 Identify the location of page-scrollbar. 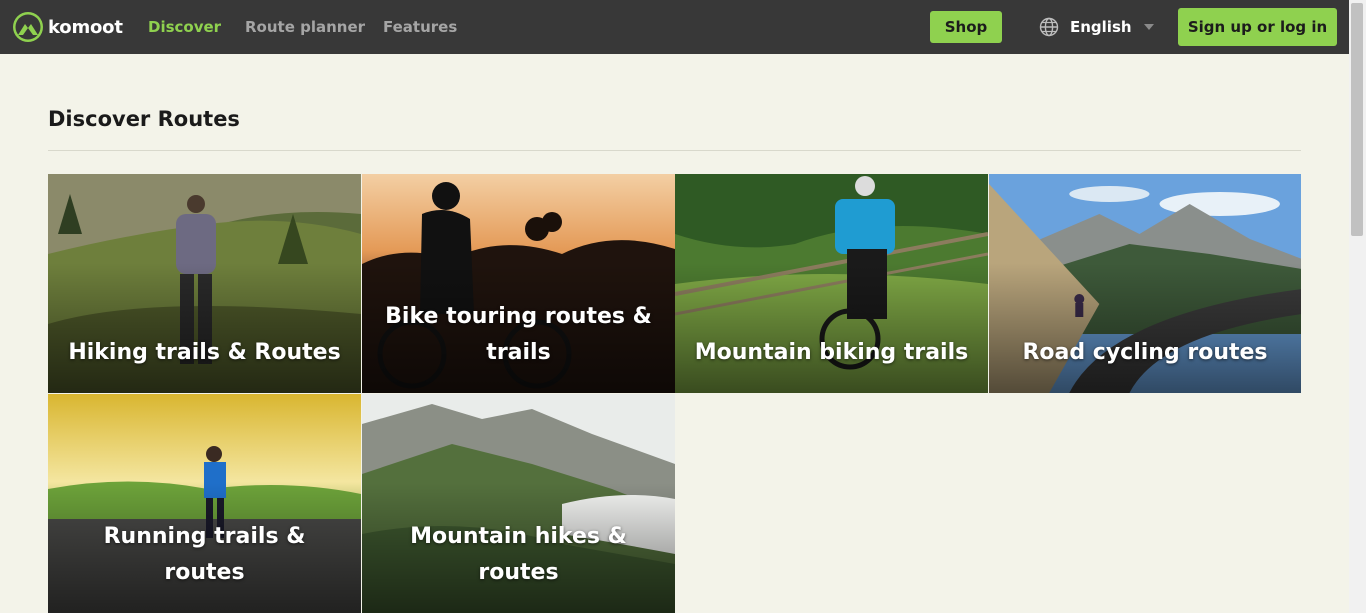
(1357, 306).